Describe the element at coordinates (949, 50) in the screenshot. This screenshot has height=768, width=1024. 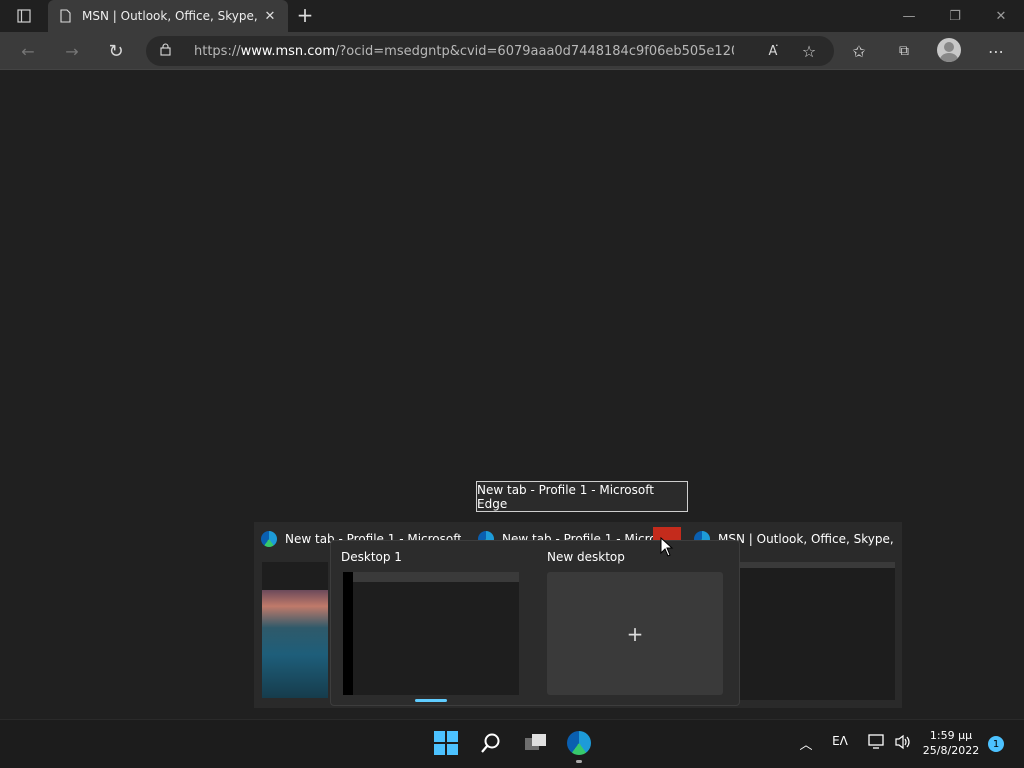
I see `profile-icon` at that location.